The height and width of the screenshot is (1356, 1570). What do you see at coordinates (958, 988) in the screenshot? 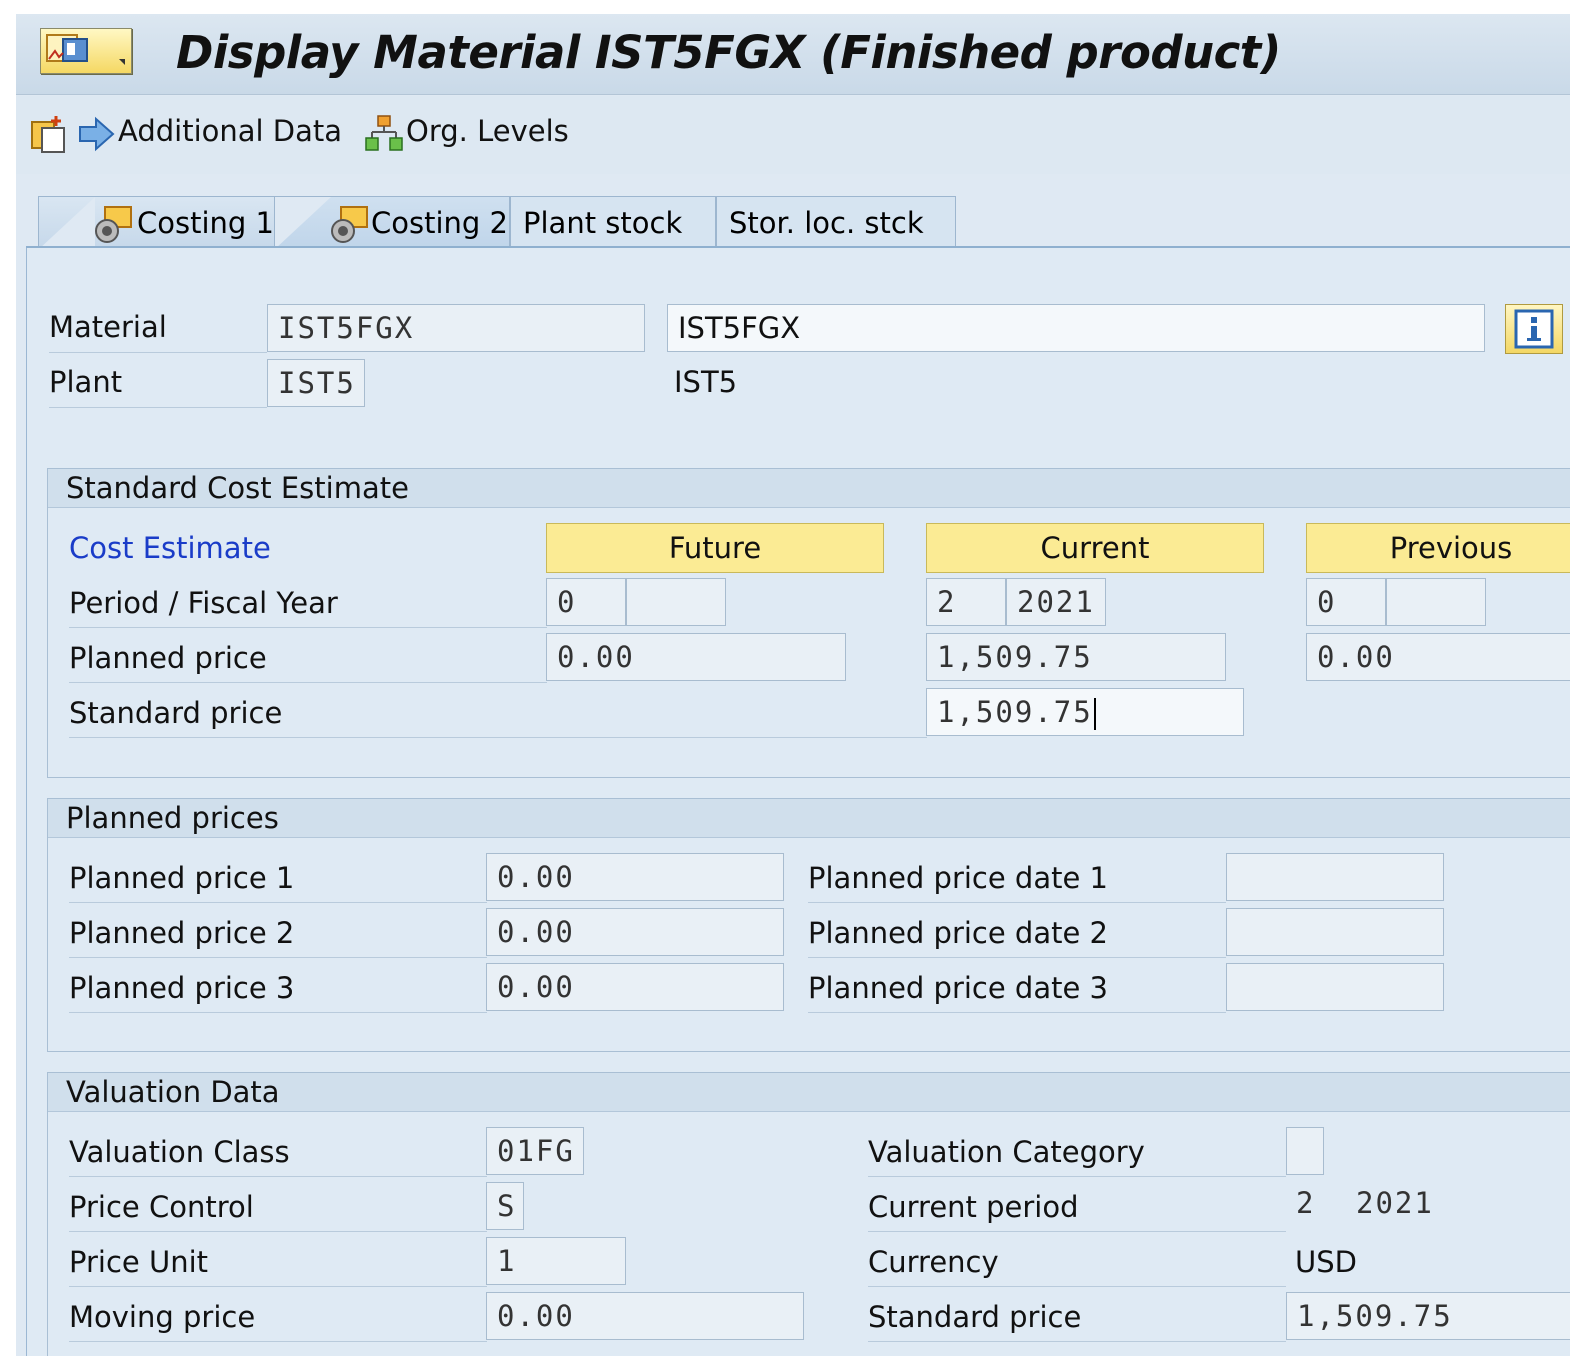
I see `planned-price-date-3-label: Planned price date 3` at bounding box center [958, 988].